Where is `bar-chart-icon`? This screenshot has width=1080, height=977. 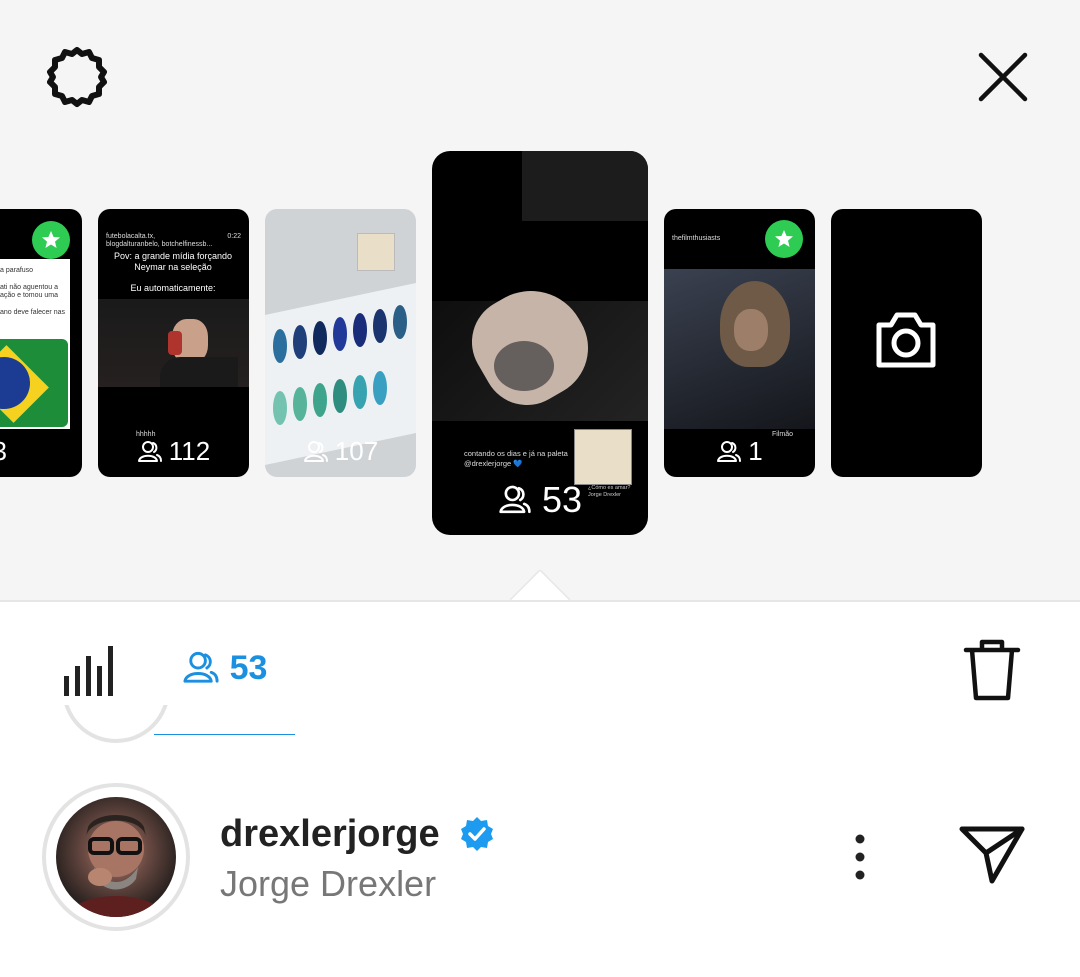
bar-chart-icon is located at coordinates (88, 671).